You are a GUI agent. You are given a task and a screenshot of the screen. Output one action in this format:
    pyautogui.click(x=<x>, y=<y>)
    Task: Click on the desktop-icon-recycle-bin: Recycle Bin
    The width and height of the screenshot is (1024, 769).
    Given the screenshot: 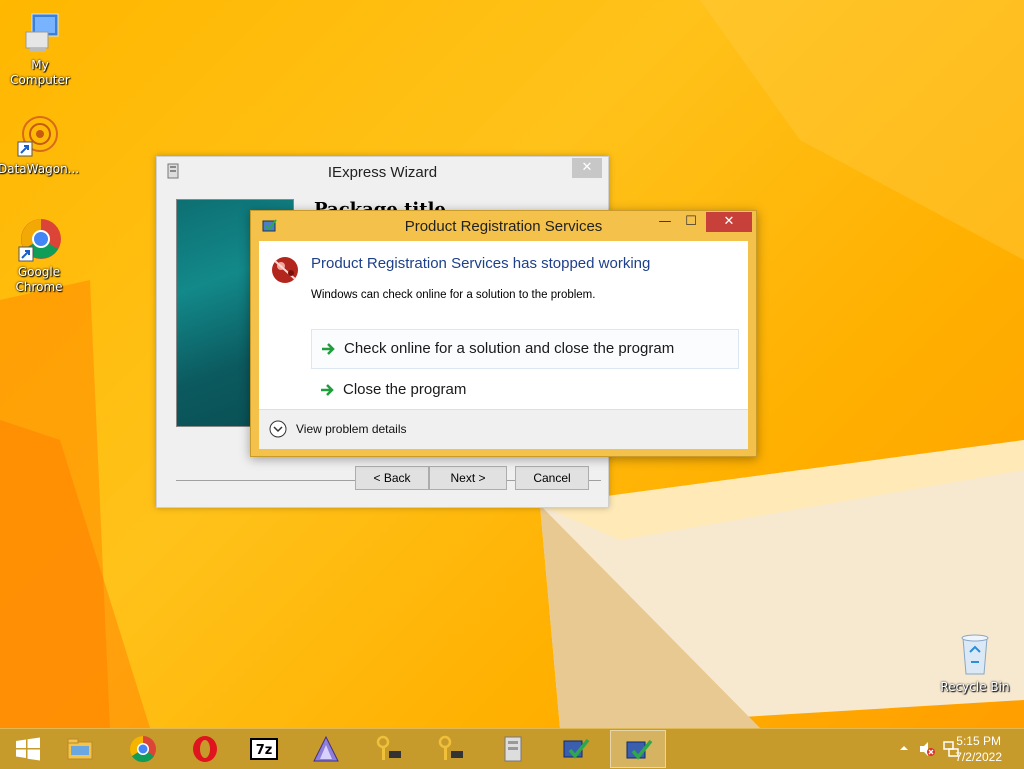 What is the action you would take?
    pyautogui.click(x=975, y=662)
    